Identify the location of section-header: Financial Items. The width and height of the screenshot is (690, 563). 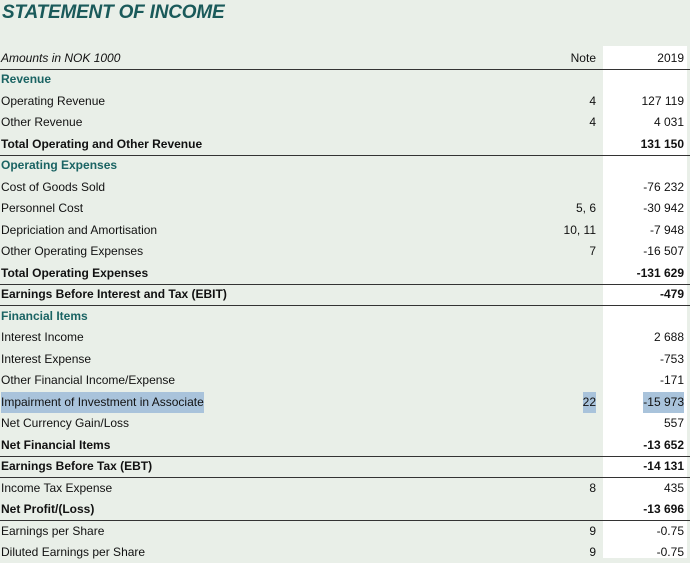
(345, 316).